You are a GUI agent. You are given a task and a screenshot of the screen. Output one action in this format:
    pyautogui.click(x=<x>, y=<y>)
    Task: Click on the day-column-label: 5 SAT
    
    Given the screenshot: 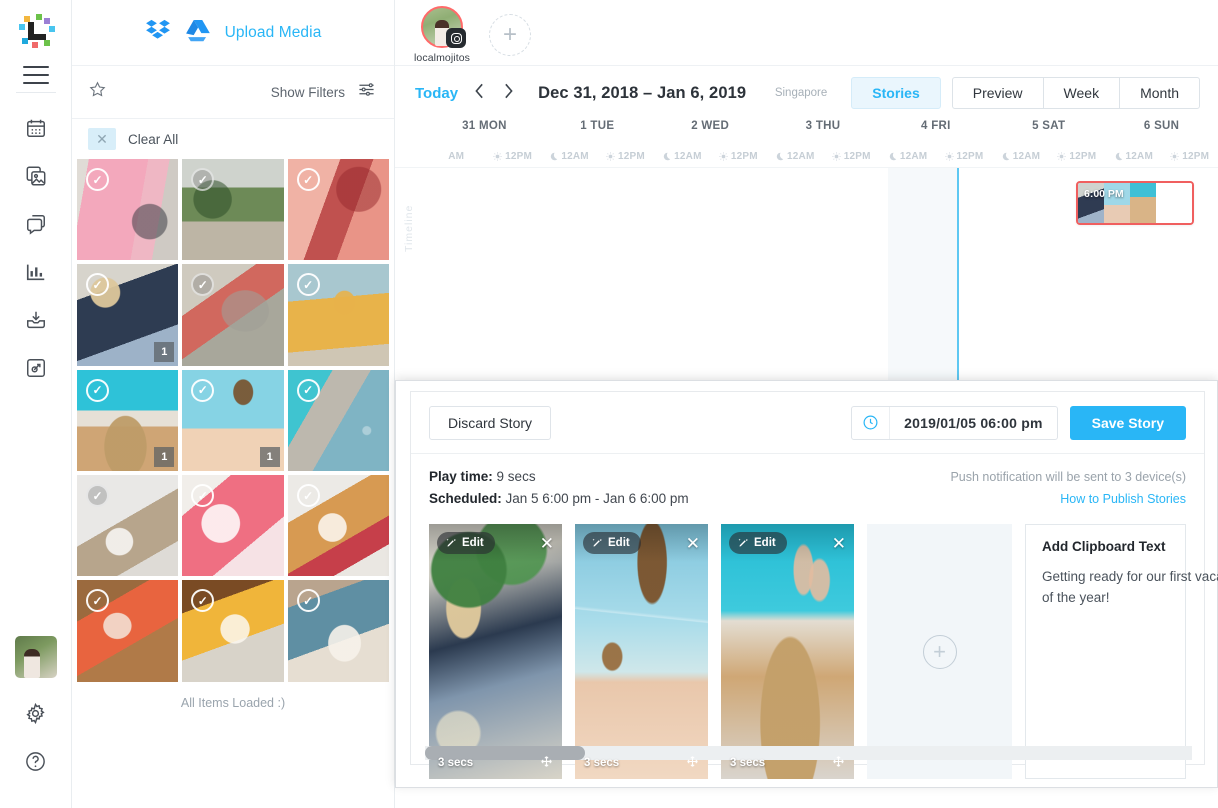 What is the action you would take?
    pyautogui.click(x=1049, y=126)
    